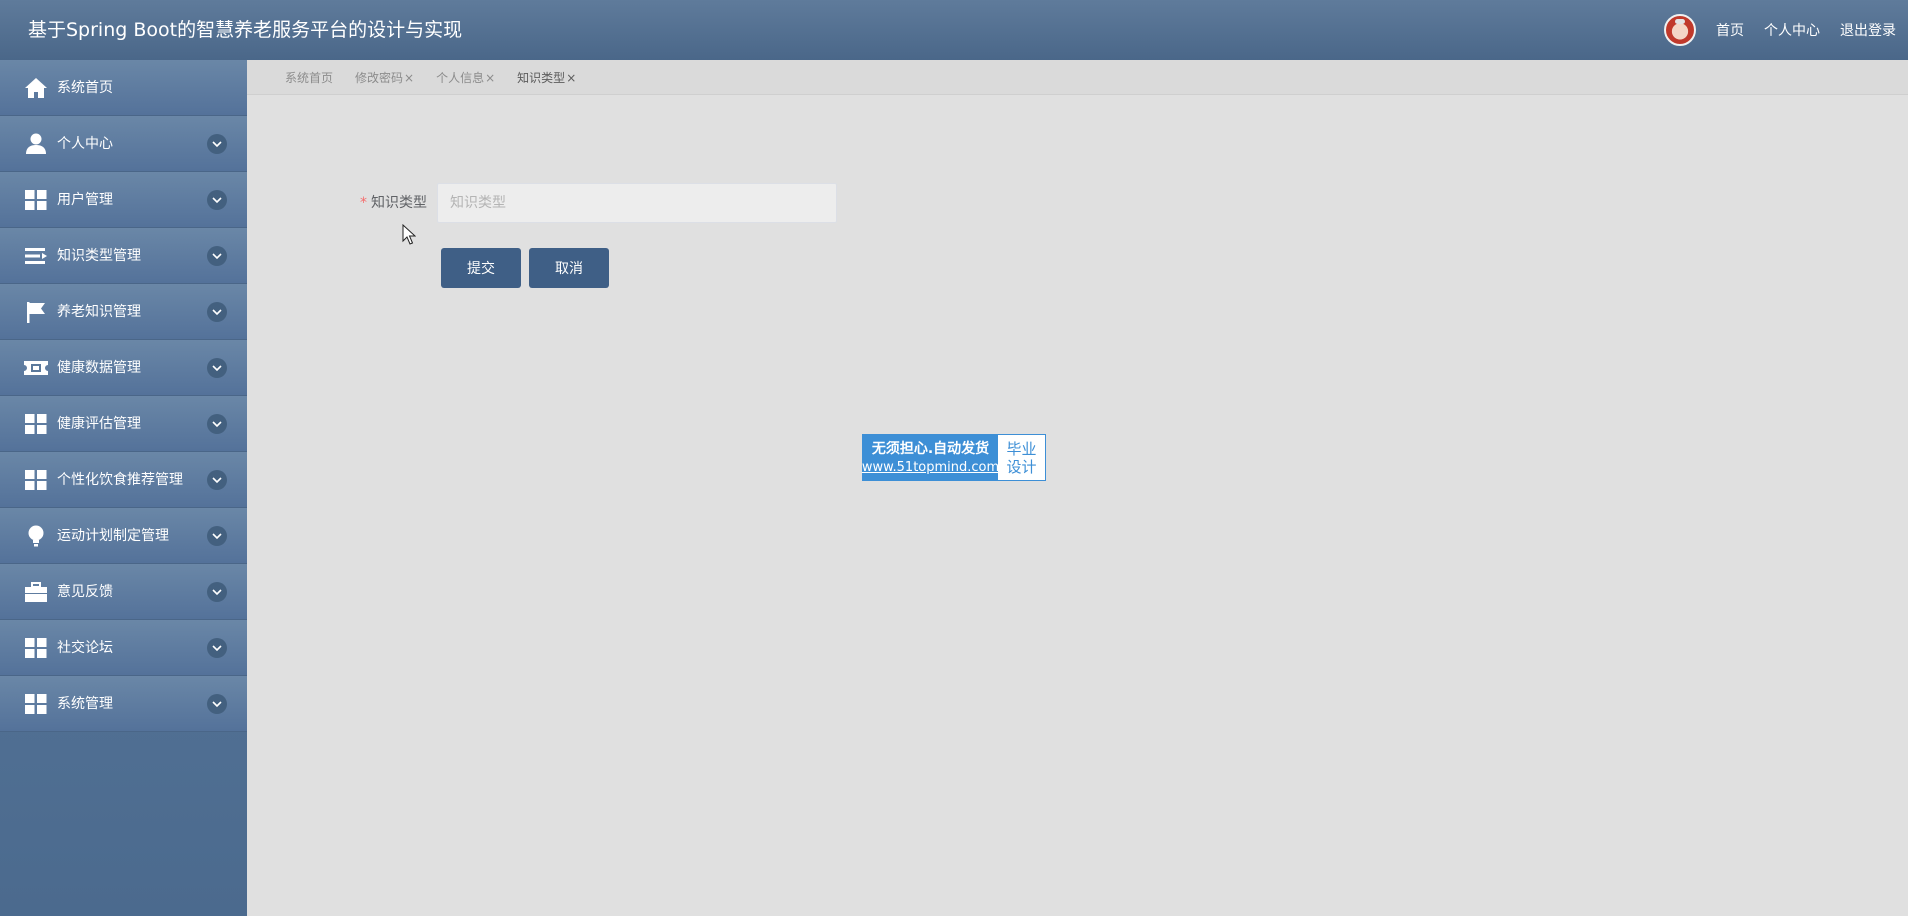 The width and height of the screenshot is (1908, 916). Describe the element at coordinates (481, 268) in the screenshot. I see `submit-button: 提交` at that location.